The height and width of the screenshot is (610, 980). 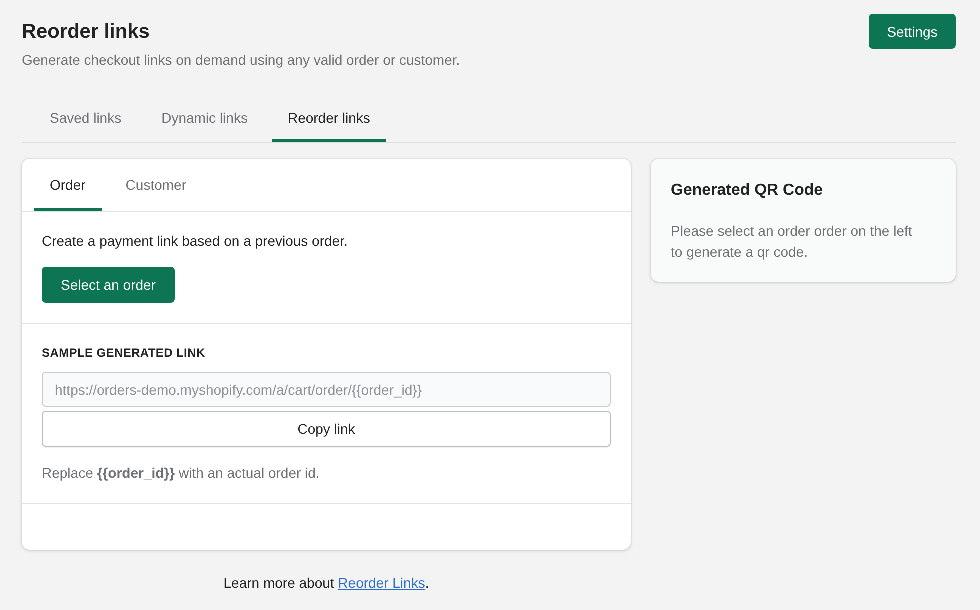 What do you see at coordinates (326, 429) in the screenshot?
I see `copy-link-button: Copy link` at bounding box center [326, 429].